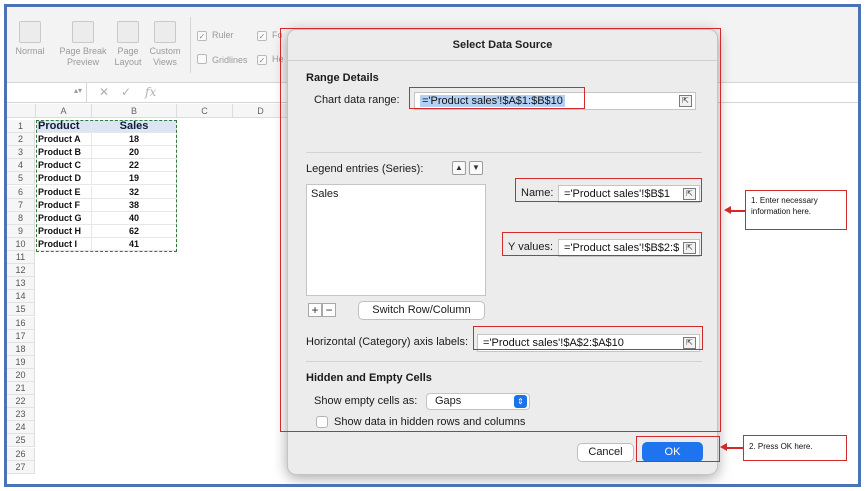 Image resolution: width=865 pixels, height=491 pixels. I want to click on ruler-checkbox: ✓ Ruler, so click(215, 35).